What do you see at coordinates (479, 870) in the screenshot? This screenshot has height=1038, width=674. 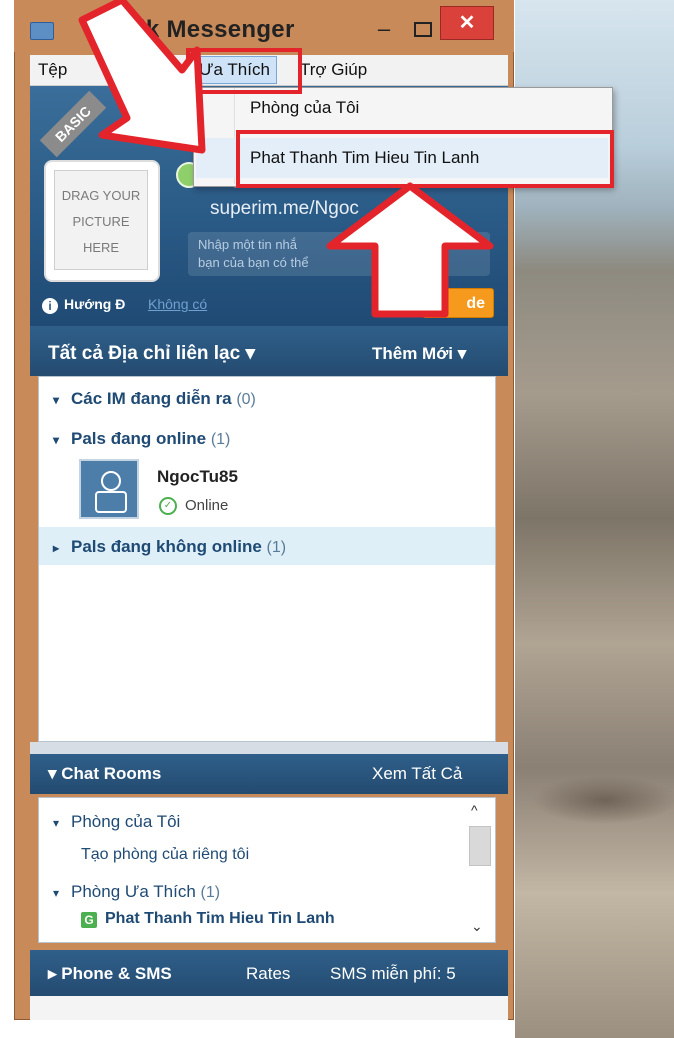 I see `chatrooms-scrollbar: ^ ⌄` at bounding box center [479, 870].